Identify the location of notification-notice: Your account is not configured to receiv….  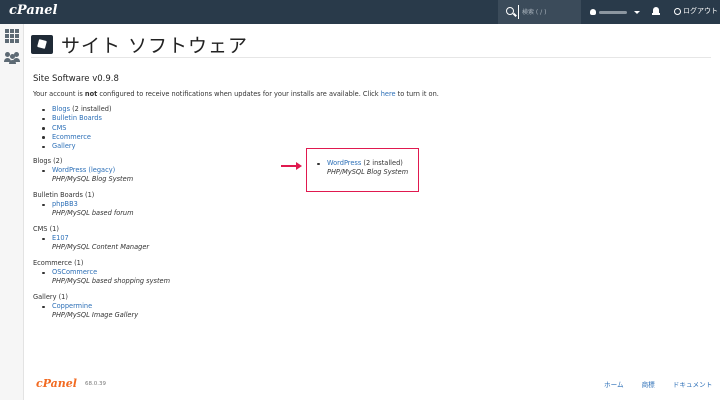
(236, 94).